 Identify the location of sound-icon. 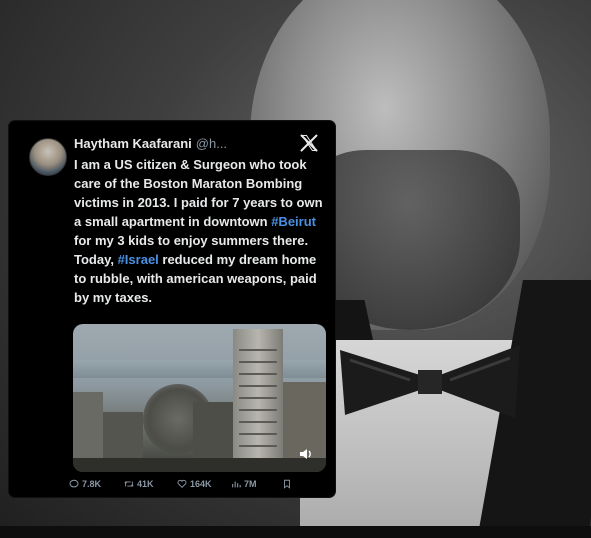
(306, 454).